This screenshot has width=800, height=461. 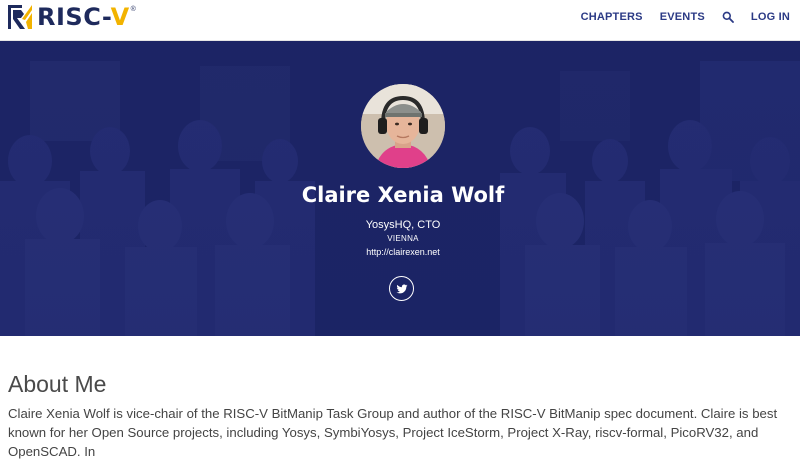 I want to click on nav-links: CHAPTERS EVENTS LOG IN, so click(x=677, y=17).